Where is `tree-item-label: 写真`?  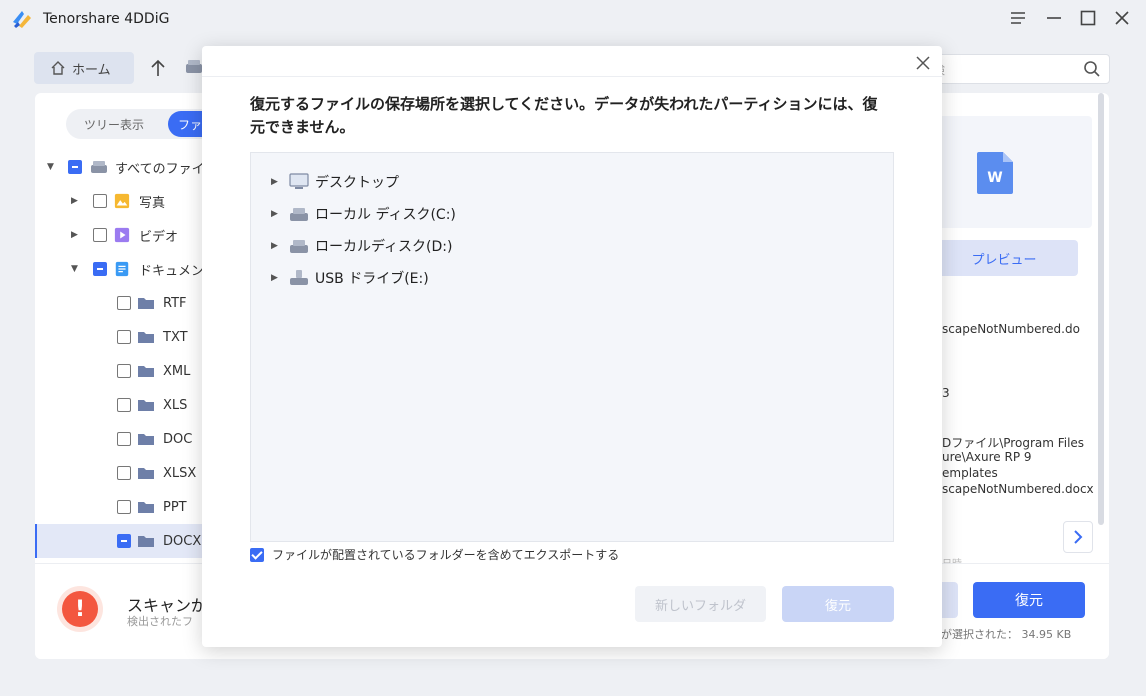 tree-item-label: 写真 is located at coordinates (152, 203).